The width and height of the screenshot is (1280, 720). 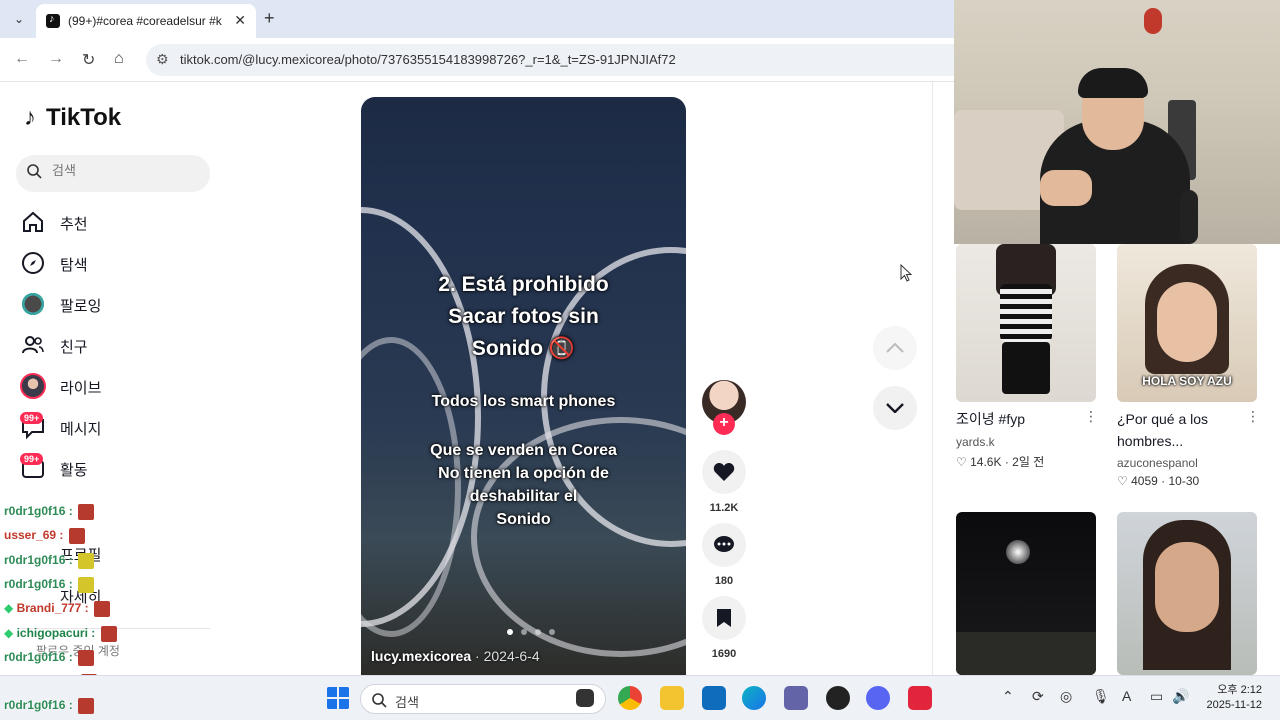 I want to click on recommended-author: azuconespanol, so click(x=1157, y=463).